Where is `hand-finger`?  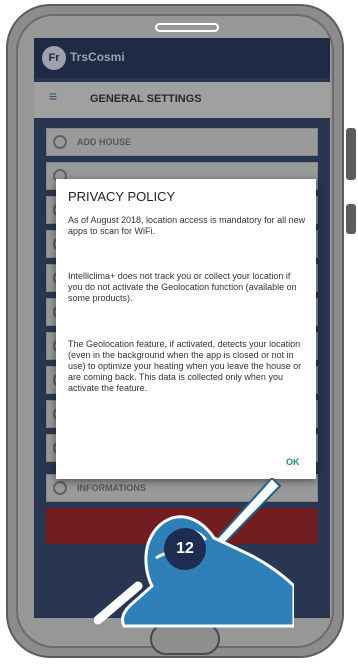 hand-finger is located at coordinates (247, 514).